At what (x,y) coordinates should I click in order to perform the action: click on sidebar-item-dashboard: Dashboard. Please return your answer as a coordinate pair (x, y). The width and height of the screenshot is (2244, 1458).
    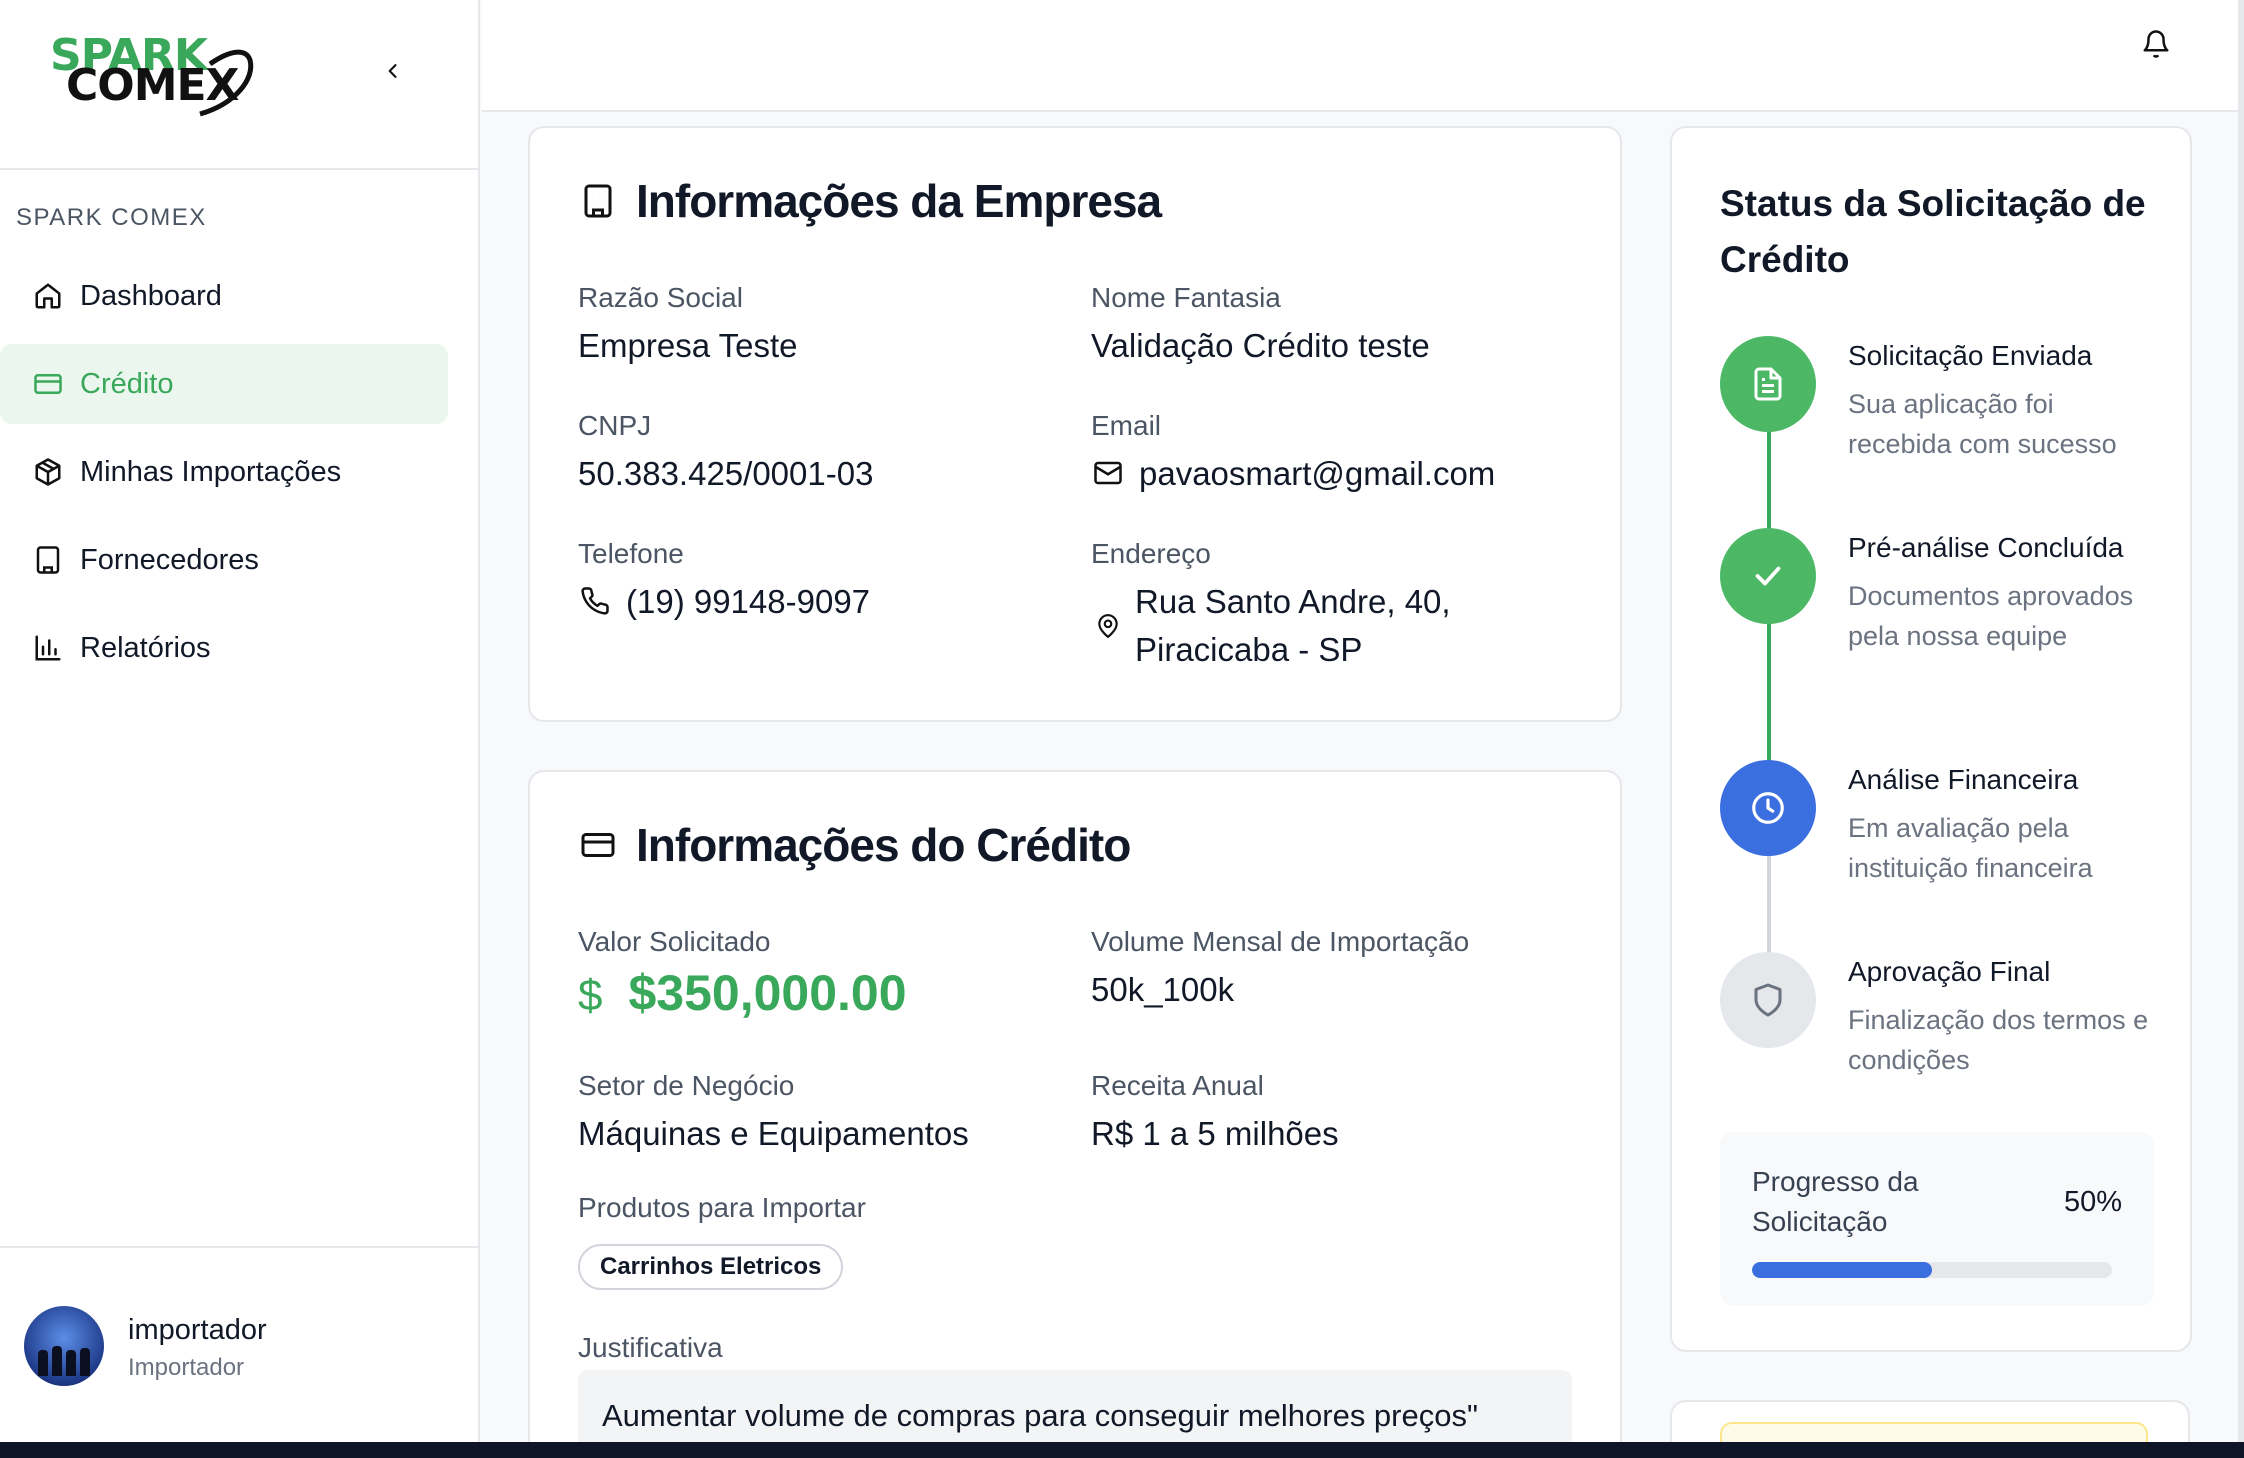
    Looking at the image, I should click on (224, 296).